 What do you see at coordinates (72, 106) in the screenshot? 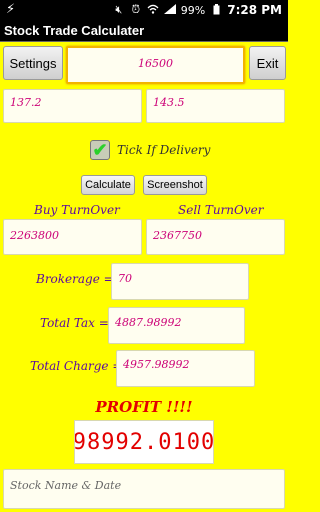
I see `buy-price-input: 137.2` at bounding box center [72, 106].